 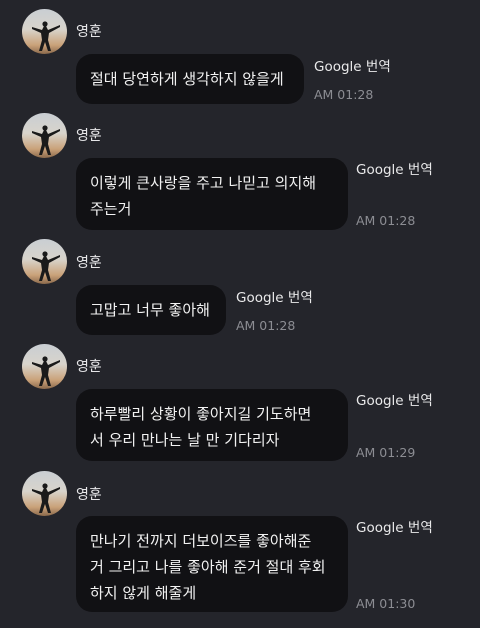 What do you see at coordinates (212, 425) in the screenshot?
I see `message-bubble: 하루빨리 상황이 좋아지길 기도하면 서 우리 만나는 날 만 기다리자` at bounding box center [212, 425].